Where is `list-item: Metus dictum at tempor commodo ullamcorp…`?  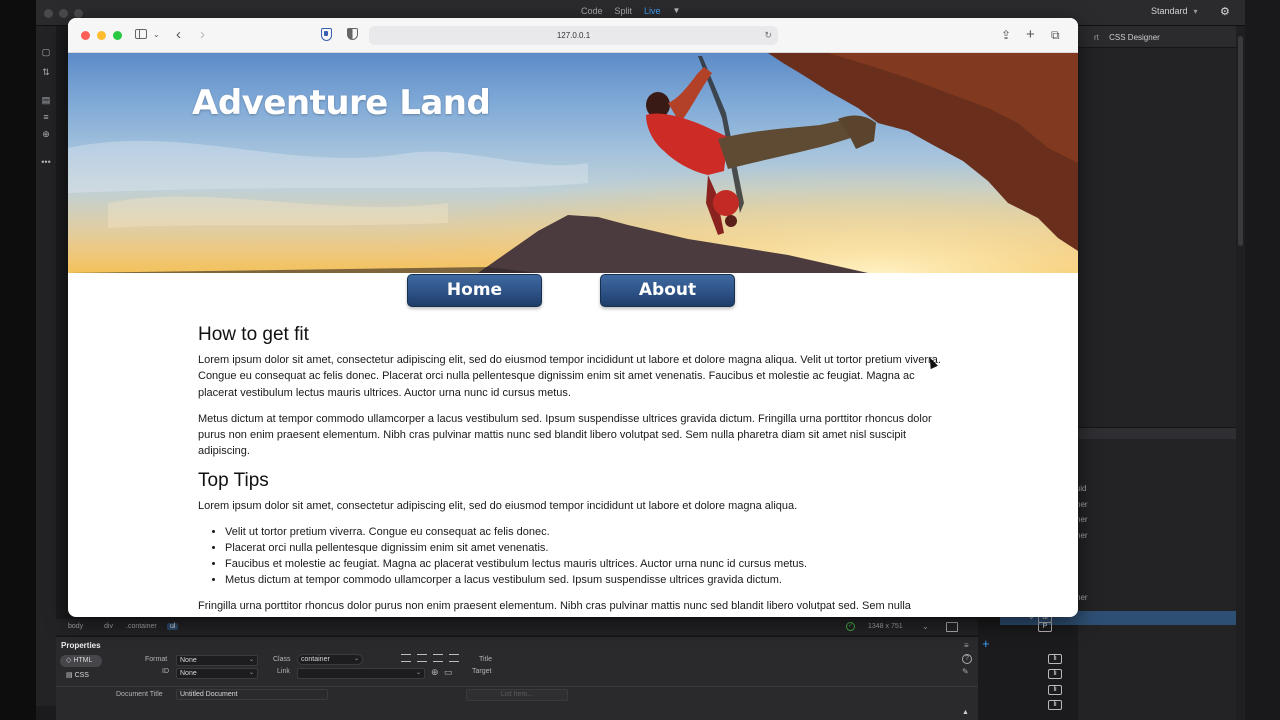
list-item: Metus dictum at tempor commodo ullamcorp… is located at coordinates (584, 580).